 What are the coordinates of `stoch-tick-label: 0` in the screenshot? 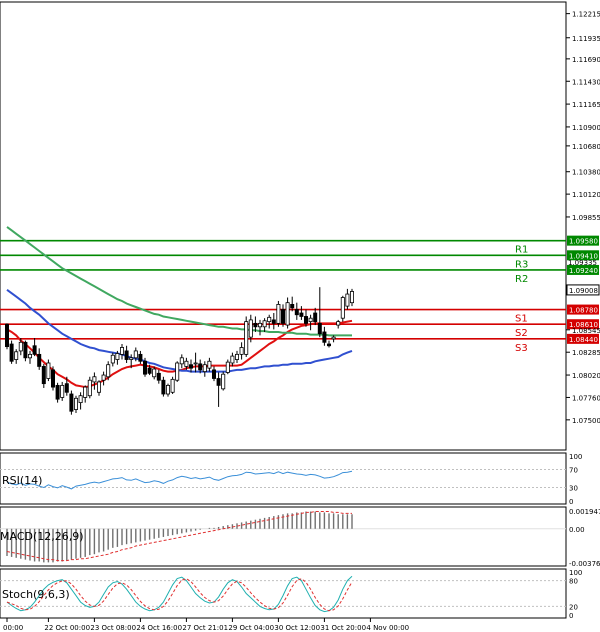 It's located at (571, 616).